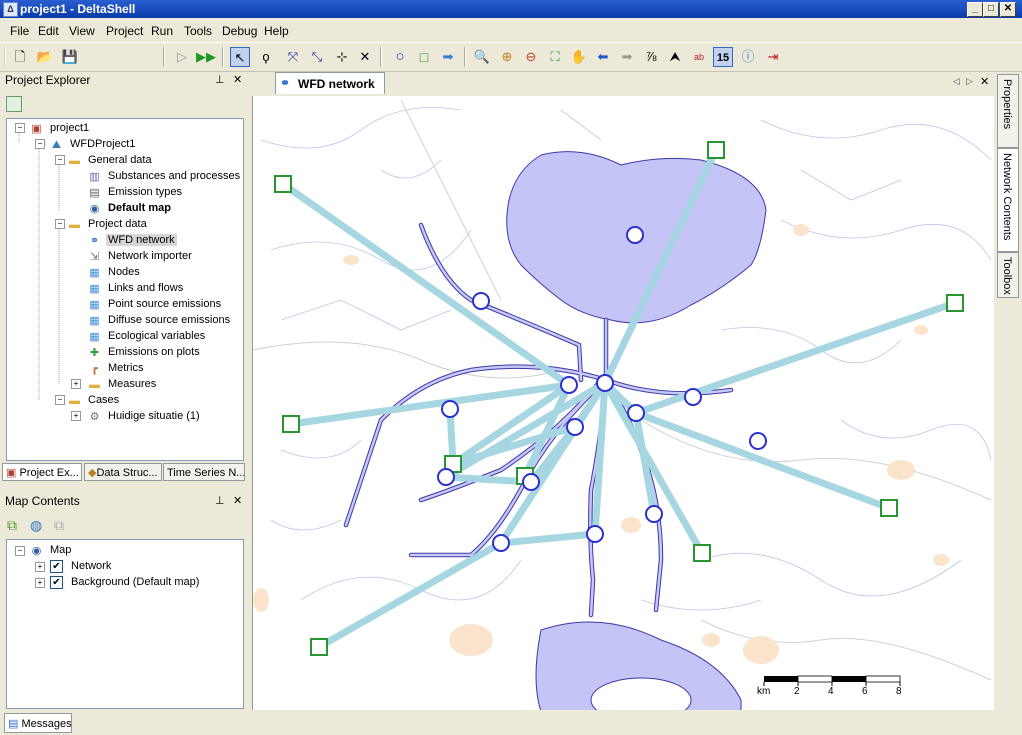  What do you see at coordinates (239, 31) in the screenshot?
I see `menu-debug: Debug` at bounding box center [239, 31].